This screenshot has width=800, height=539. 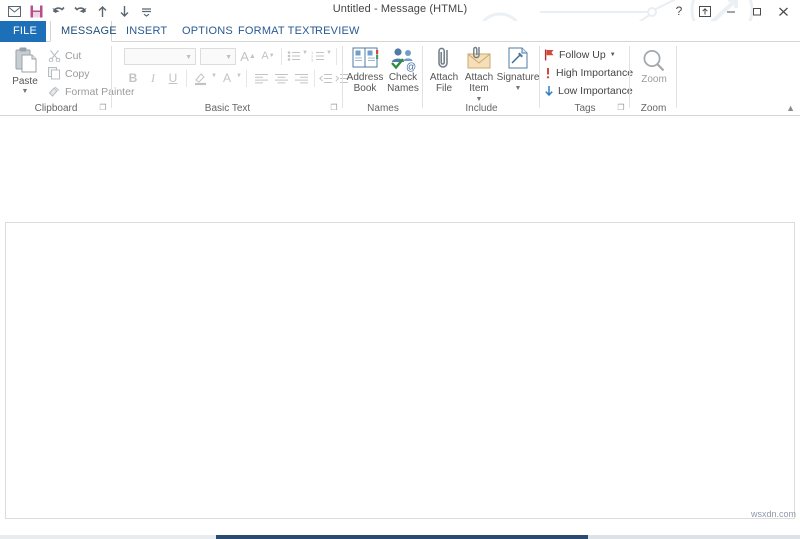 I want to click on include-group-label: Include, so click(x=481, y=108).